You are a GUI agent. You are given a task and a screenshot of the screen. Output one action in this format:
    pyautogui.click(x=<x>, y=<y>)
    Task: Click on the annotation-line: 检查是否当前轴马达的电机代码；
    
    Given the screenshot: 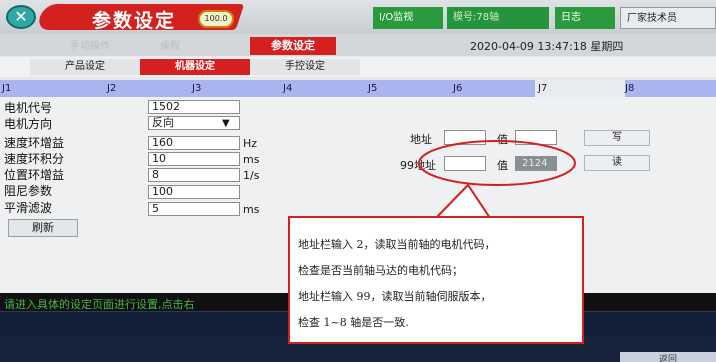 What is the action you would take?
    pyautogui.click(x=380, y=270)
    